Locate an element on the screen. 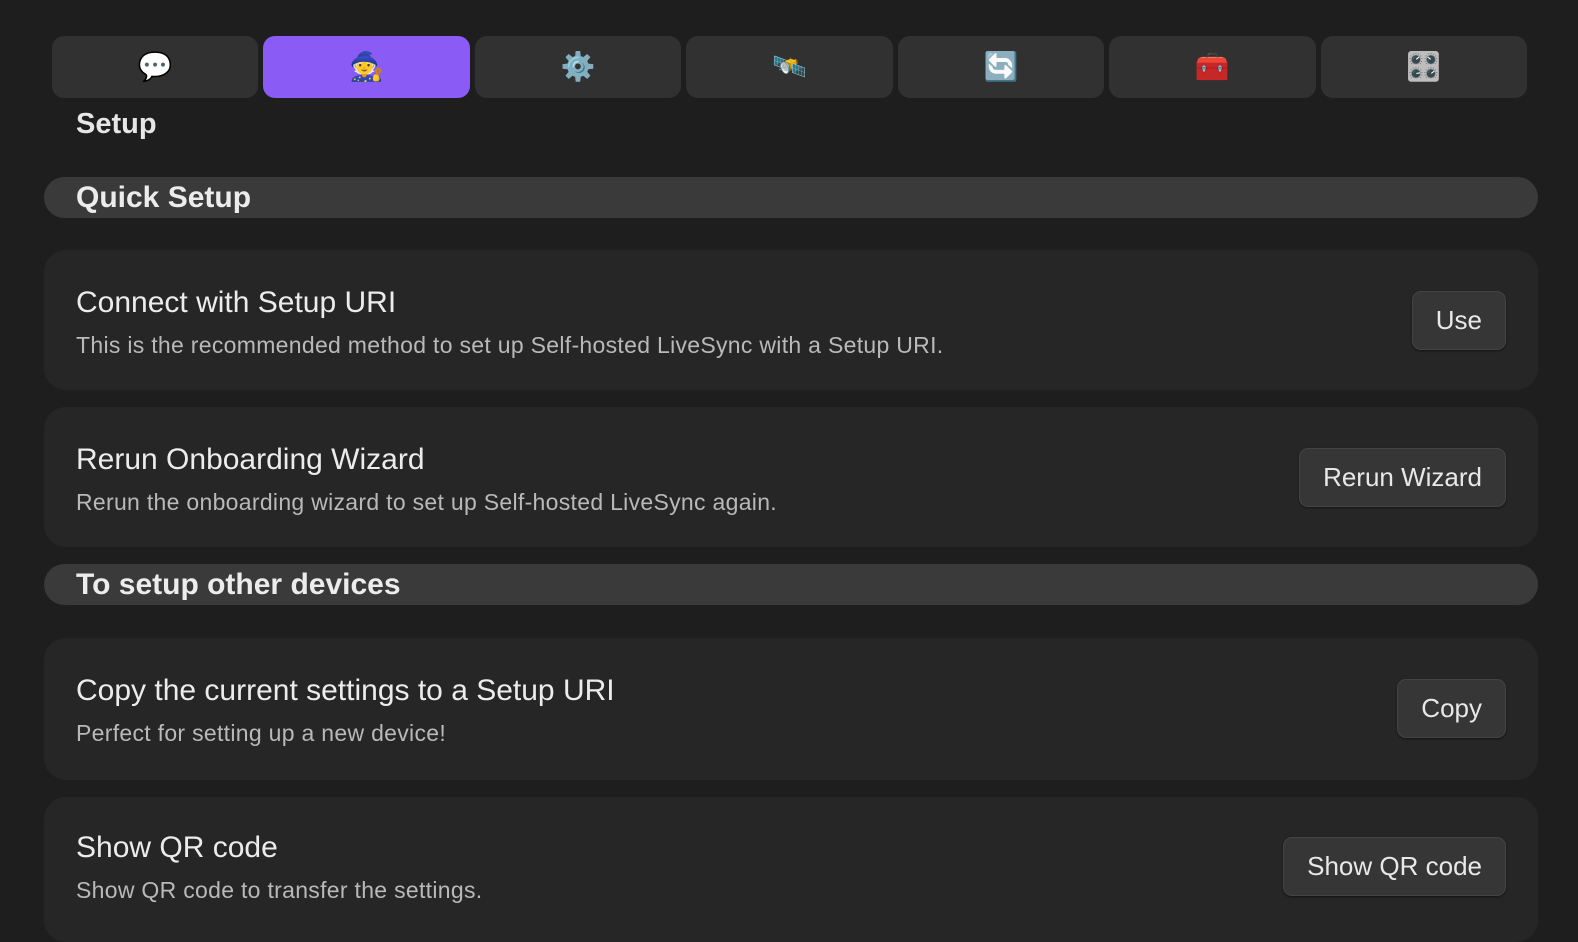  show-qr-code-button: Show QR code is located at coordinates (1394, 866).